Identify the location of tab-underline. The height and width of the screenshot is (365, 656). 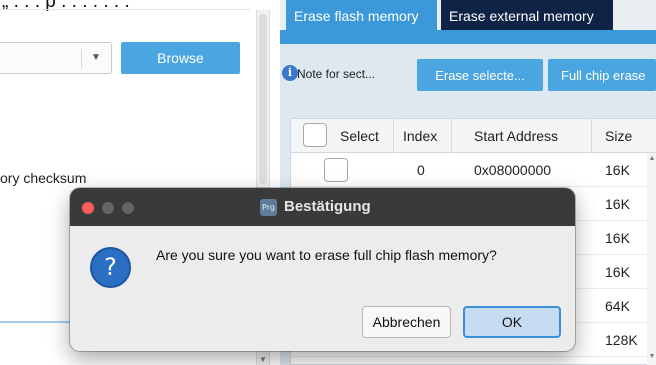
(468, 37).